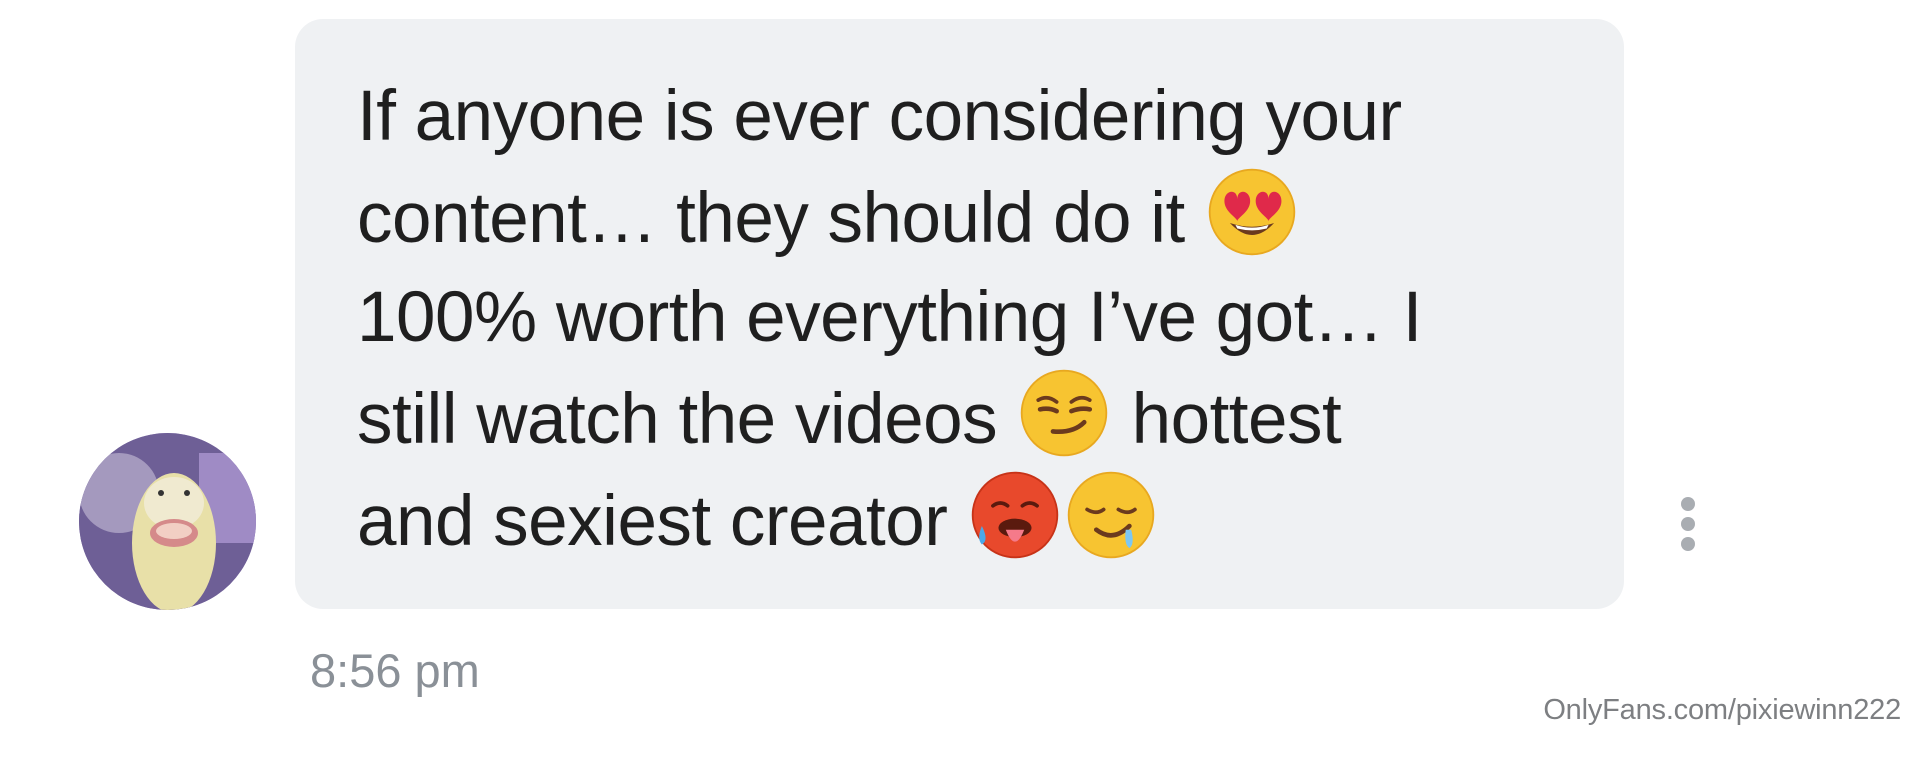 The image size is (1920, 763). I want to click on duck-avatar-image, so click(167, 521).